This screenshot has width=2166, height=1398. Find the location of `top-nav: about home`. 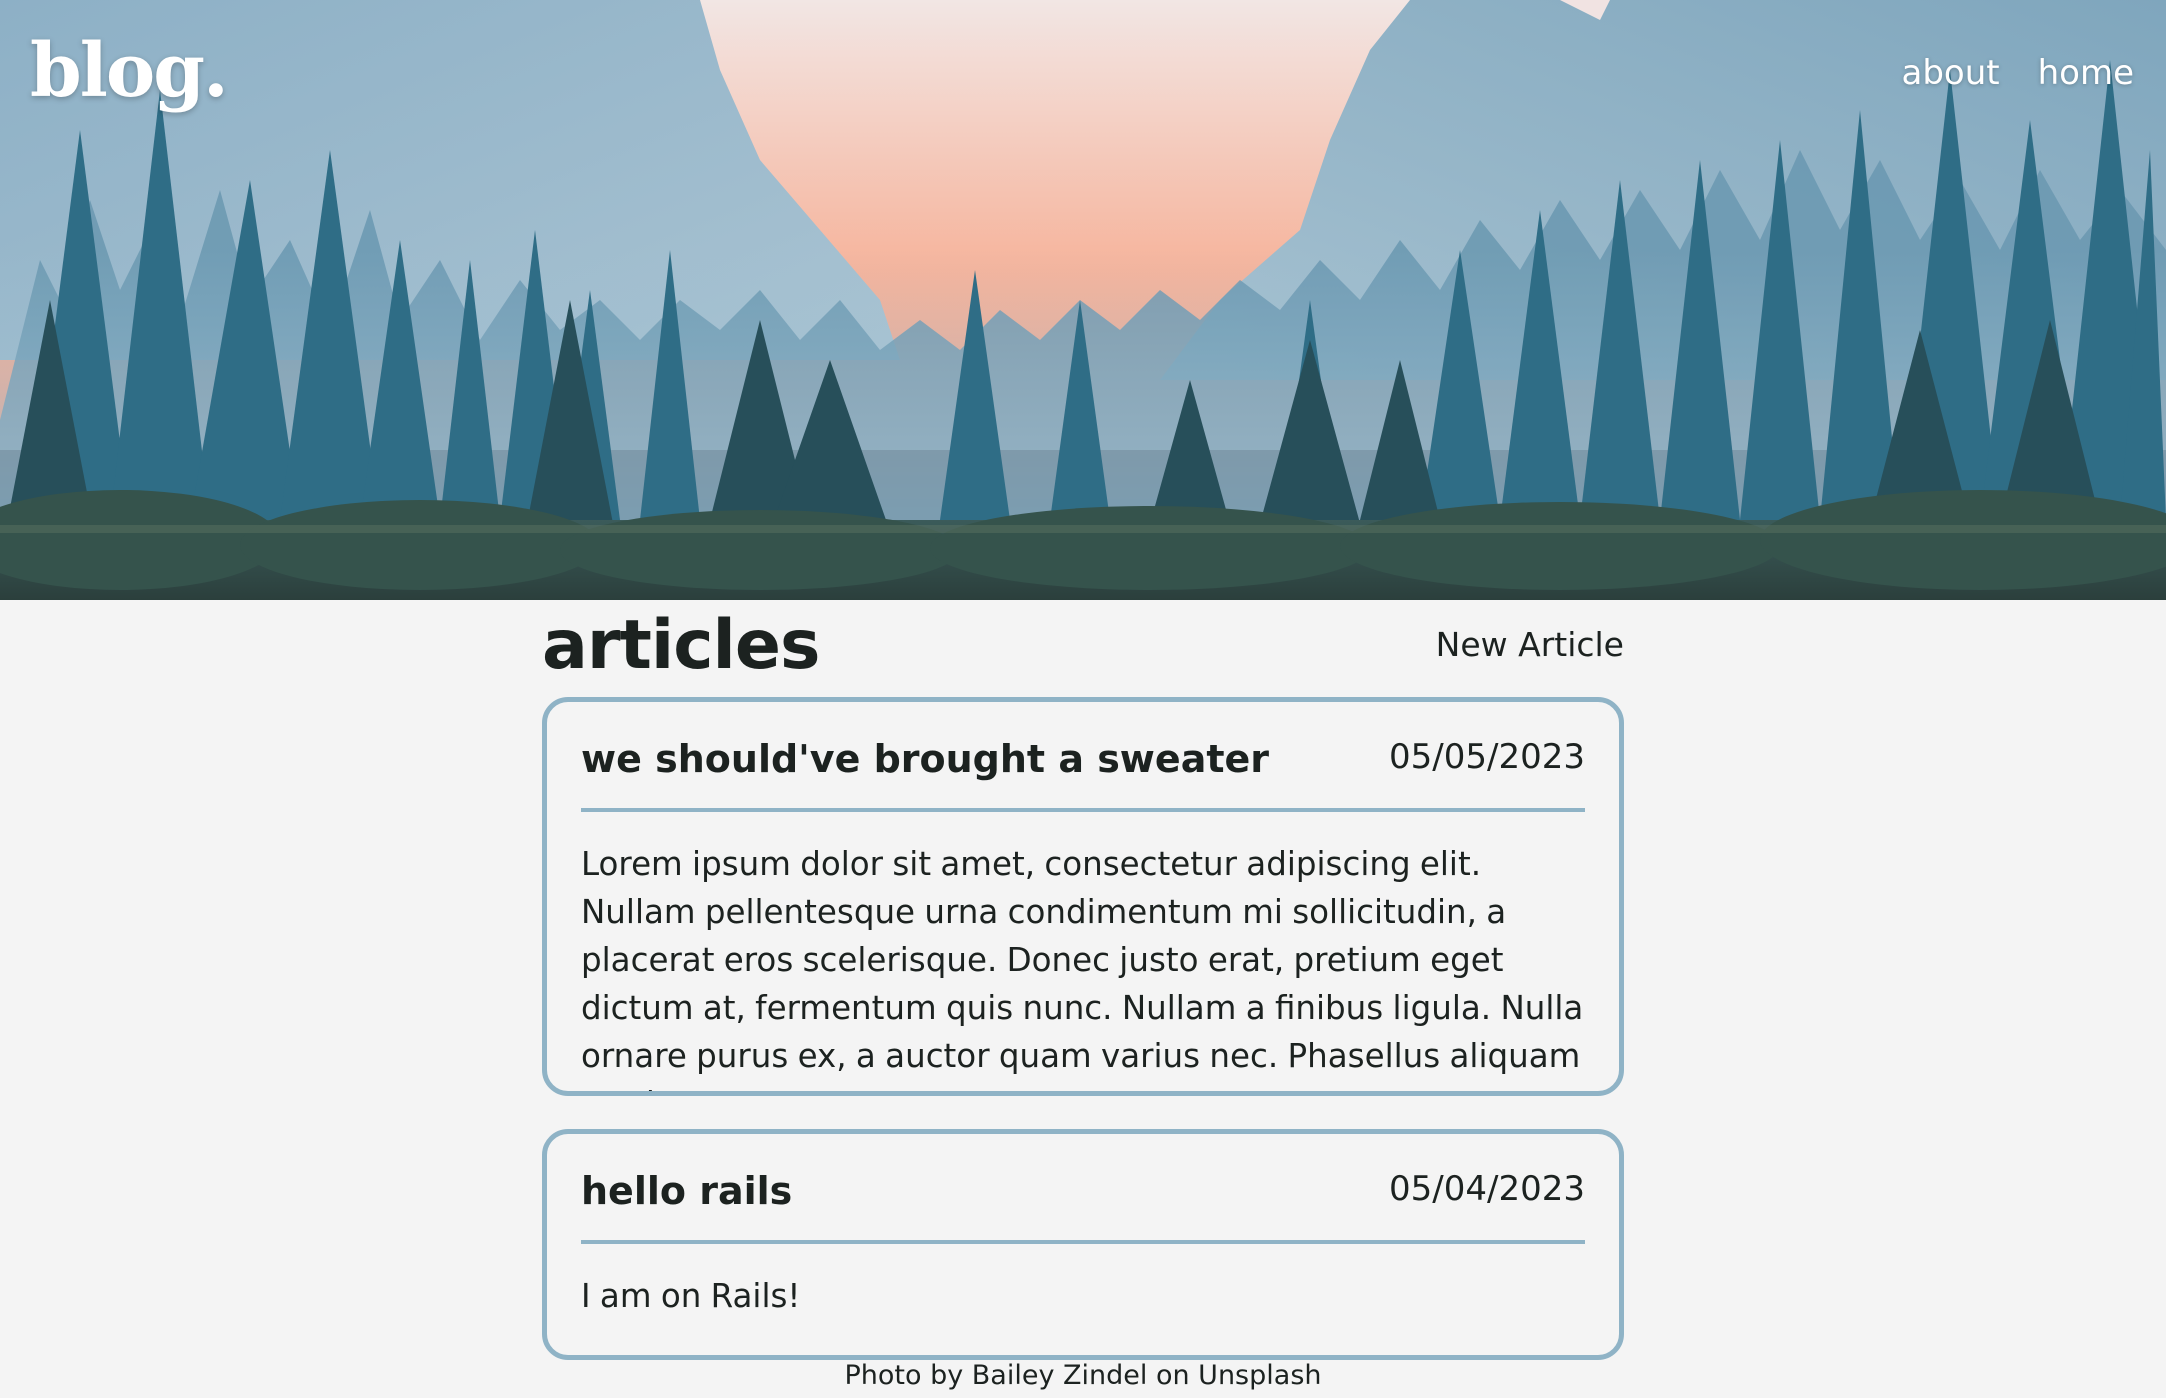

top-nav: about home is located at coordinates (2018, 73).